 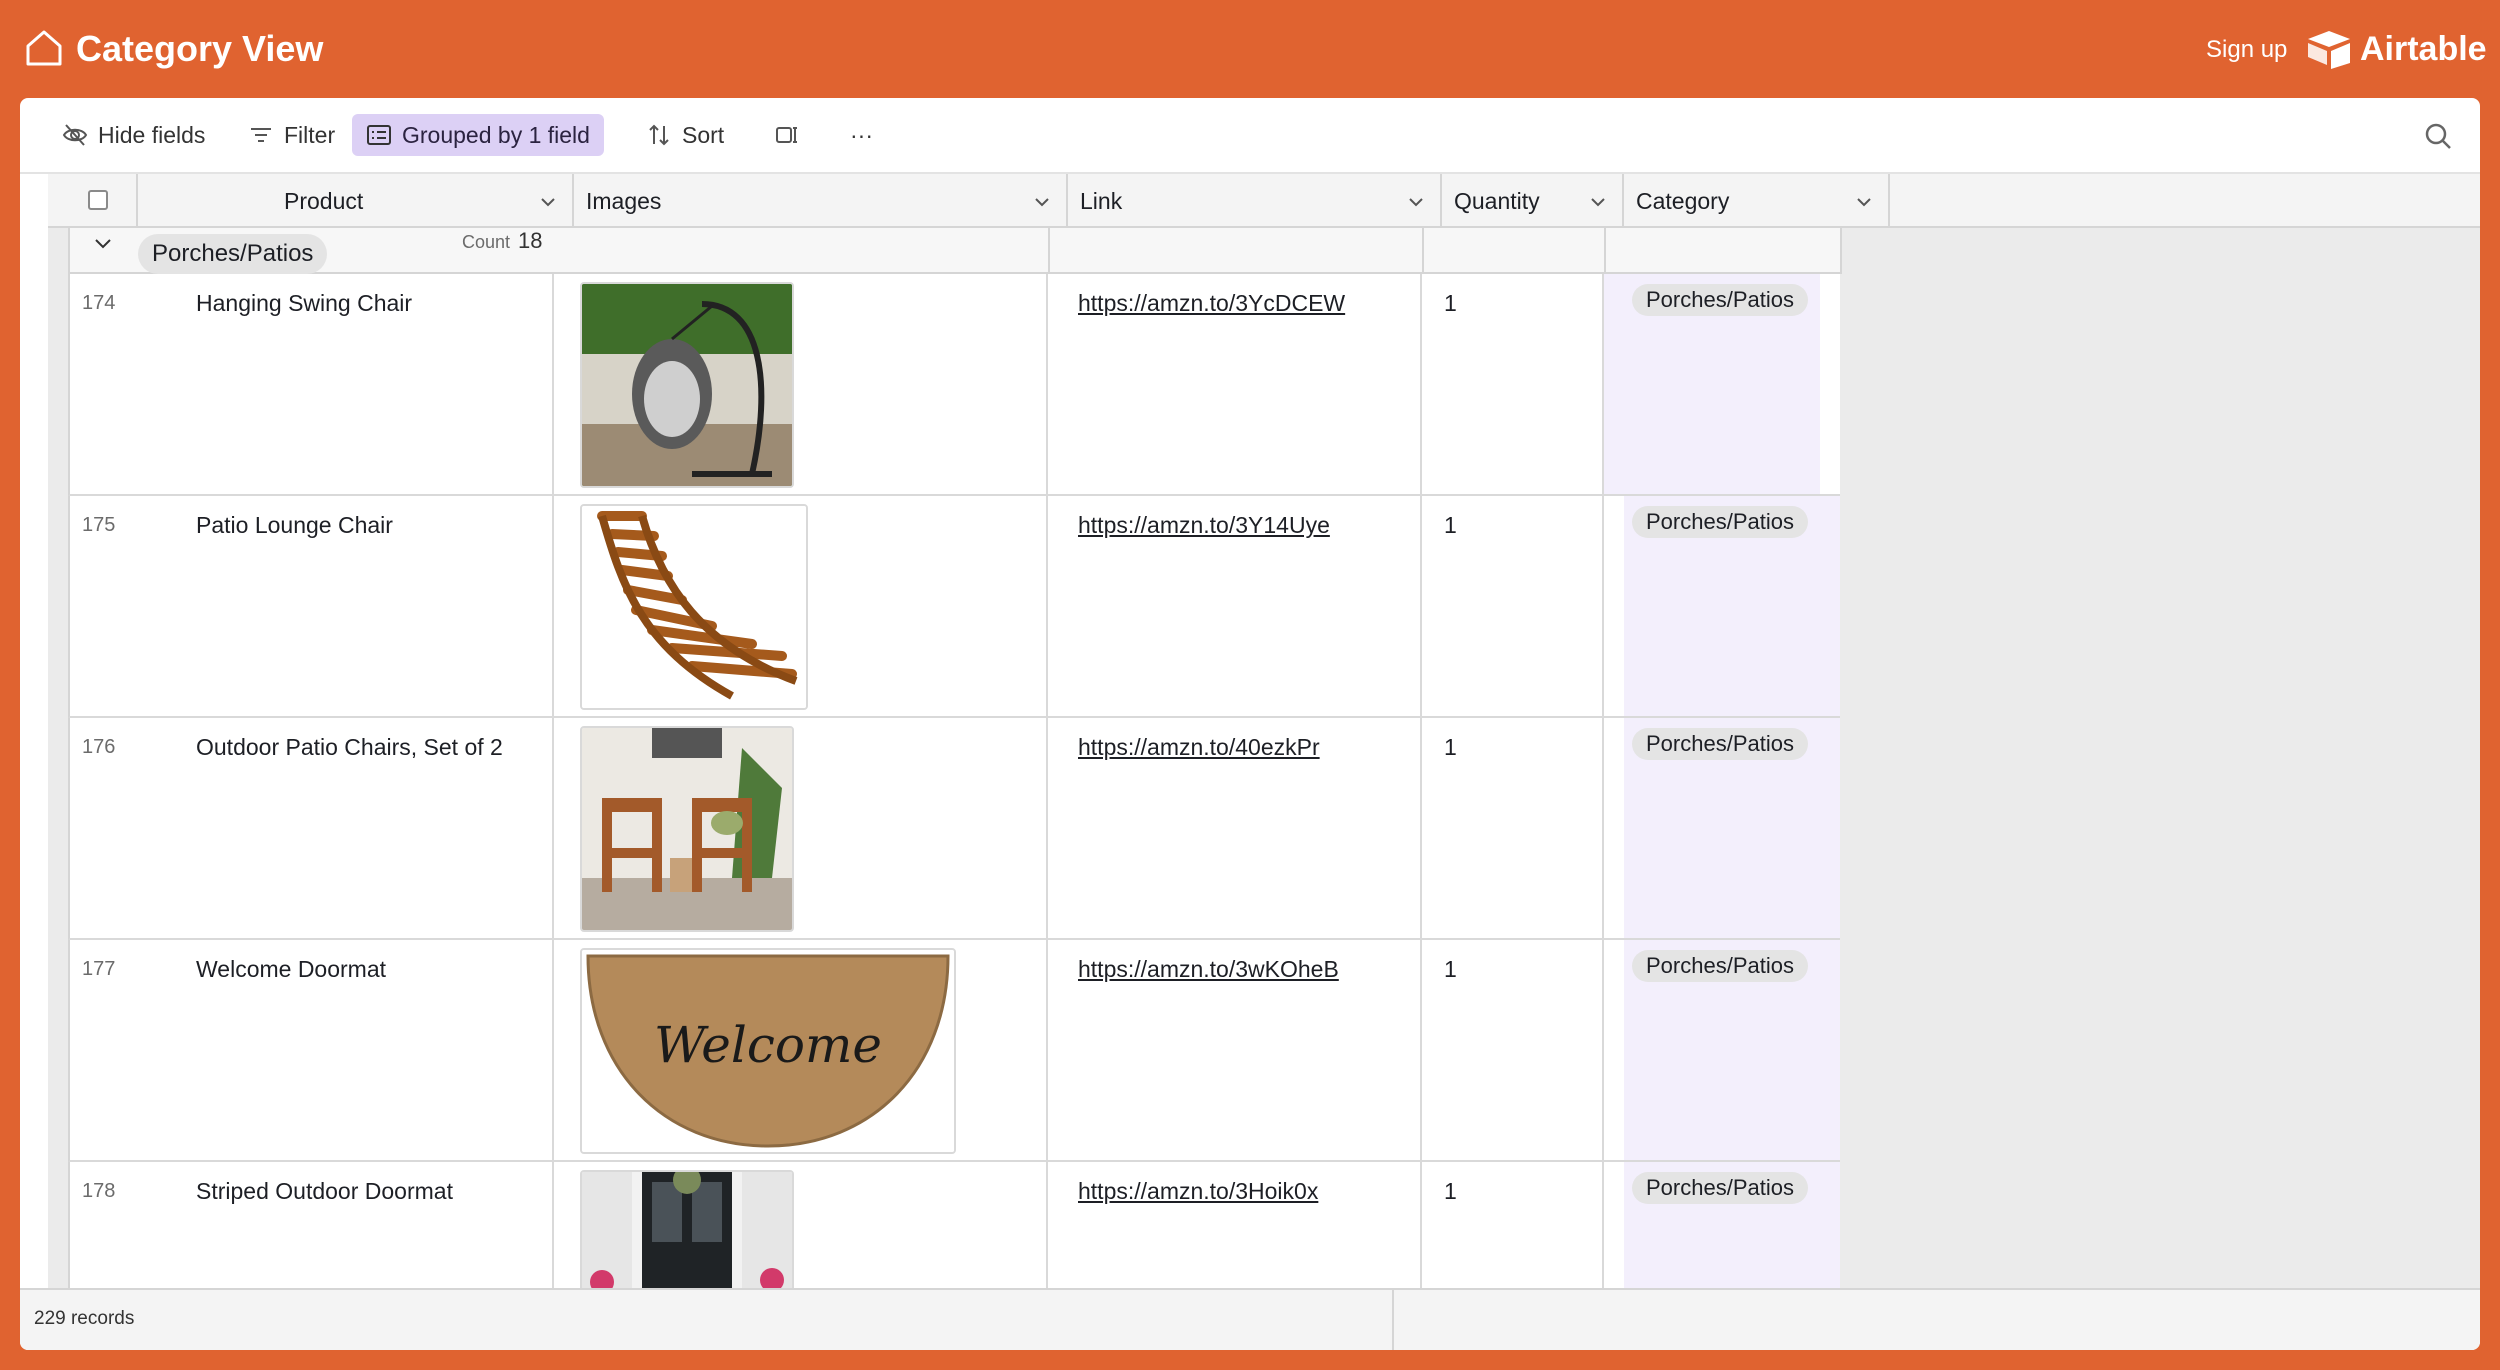 I want to click on group-header: Porches/Patios Count 18, so click(x=955, y=251).